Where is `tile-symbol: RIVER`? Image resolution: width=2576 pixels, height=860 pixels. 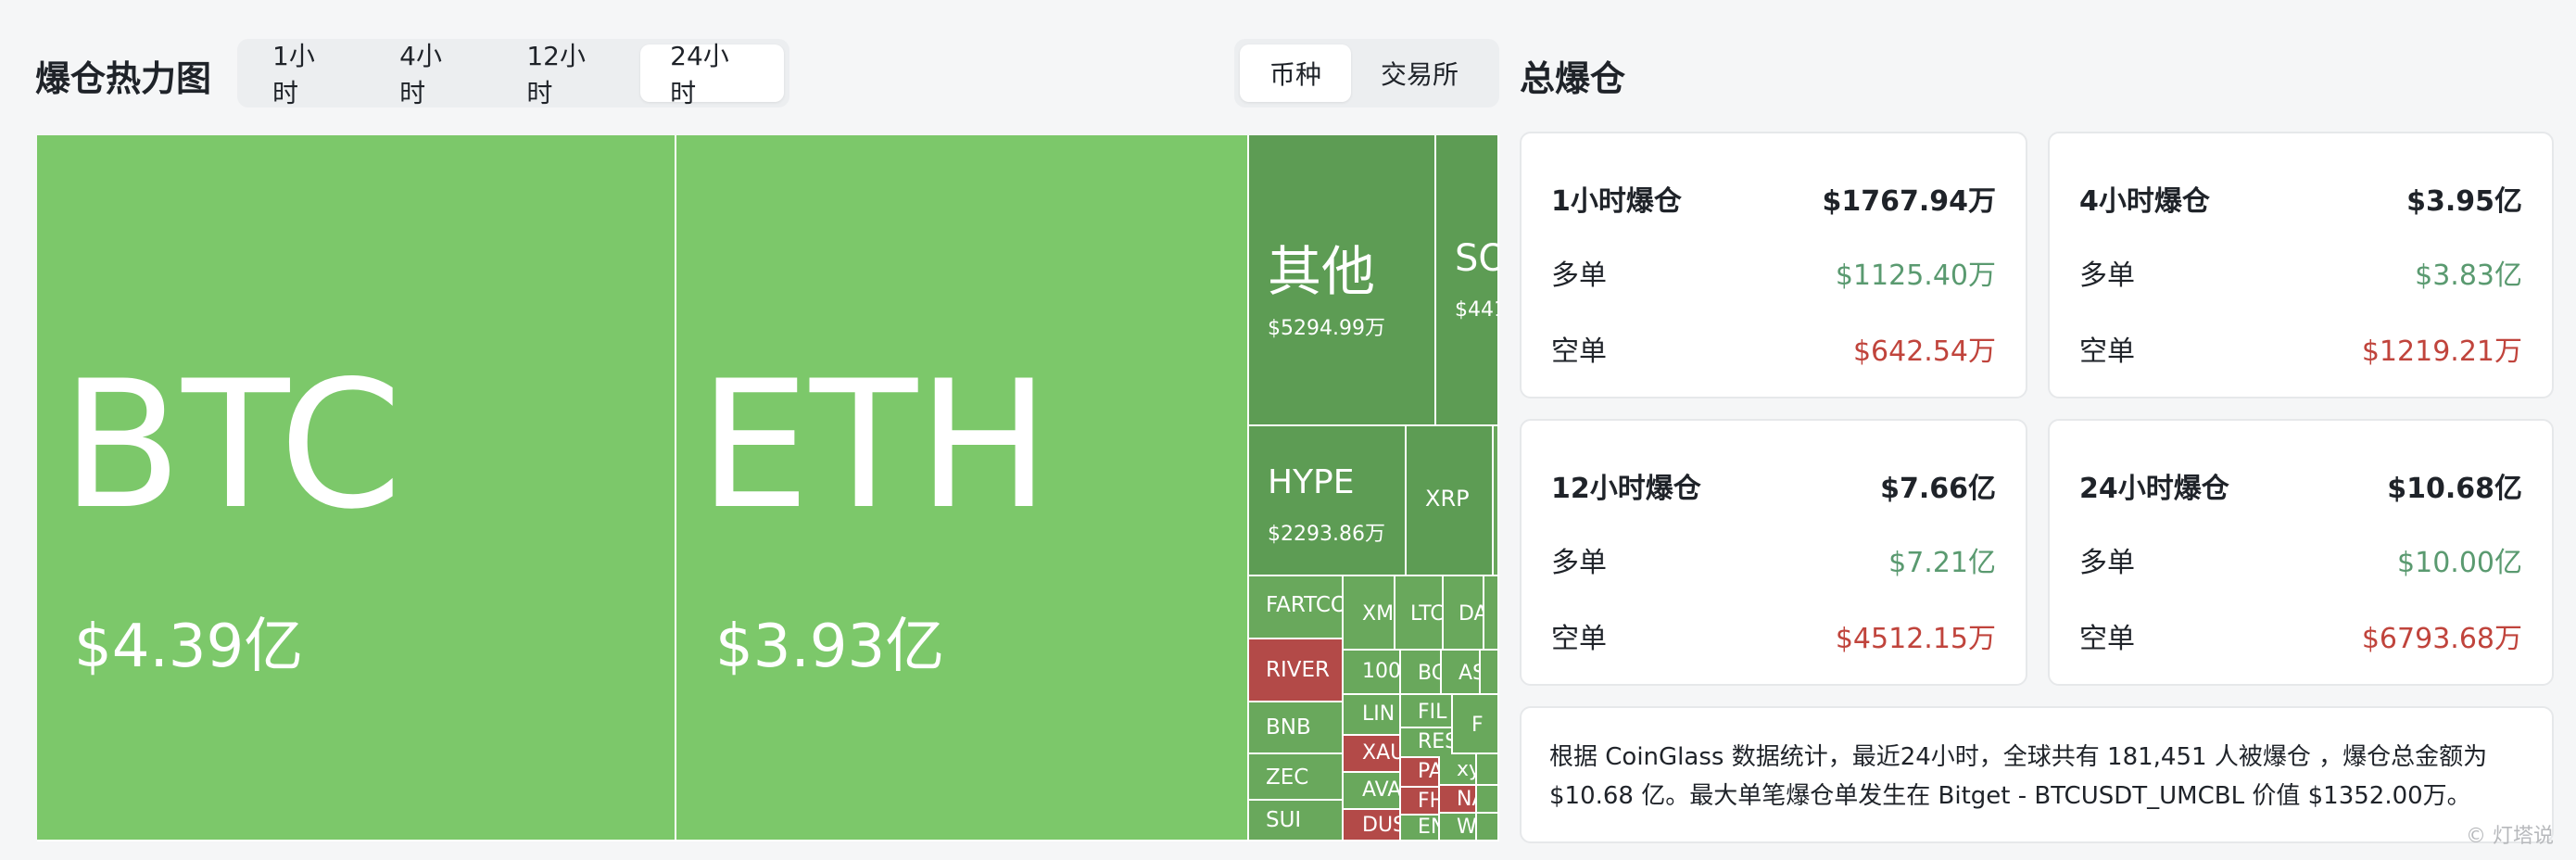 tile-symbol: RIVER is located at coordinates (1298, 670).